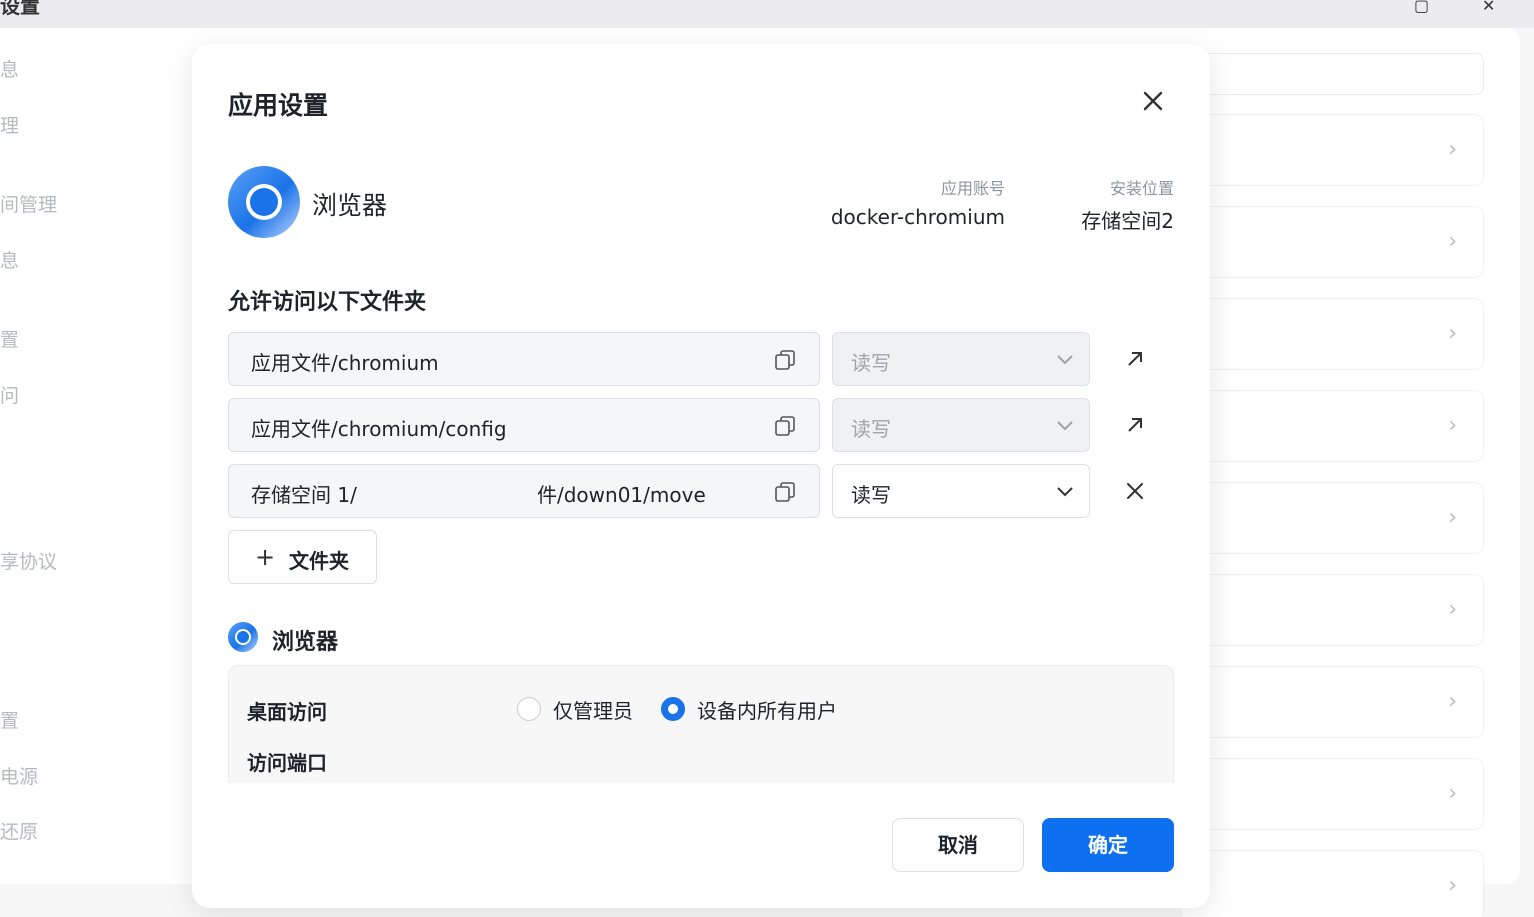 This screenshot has height=917, width=1534. What do you see at coordinates (1529, 473) in the screenshot?
I see `background-scrollbar` at bounding box center [1529, 473].